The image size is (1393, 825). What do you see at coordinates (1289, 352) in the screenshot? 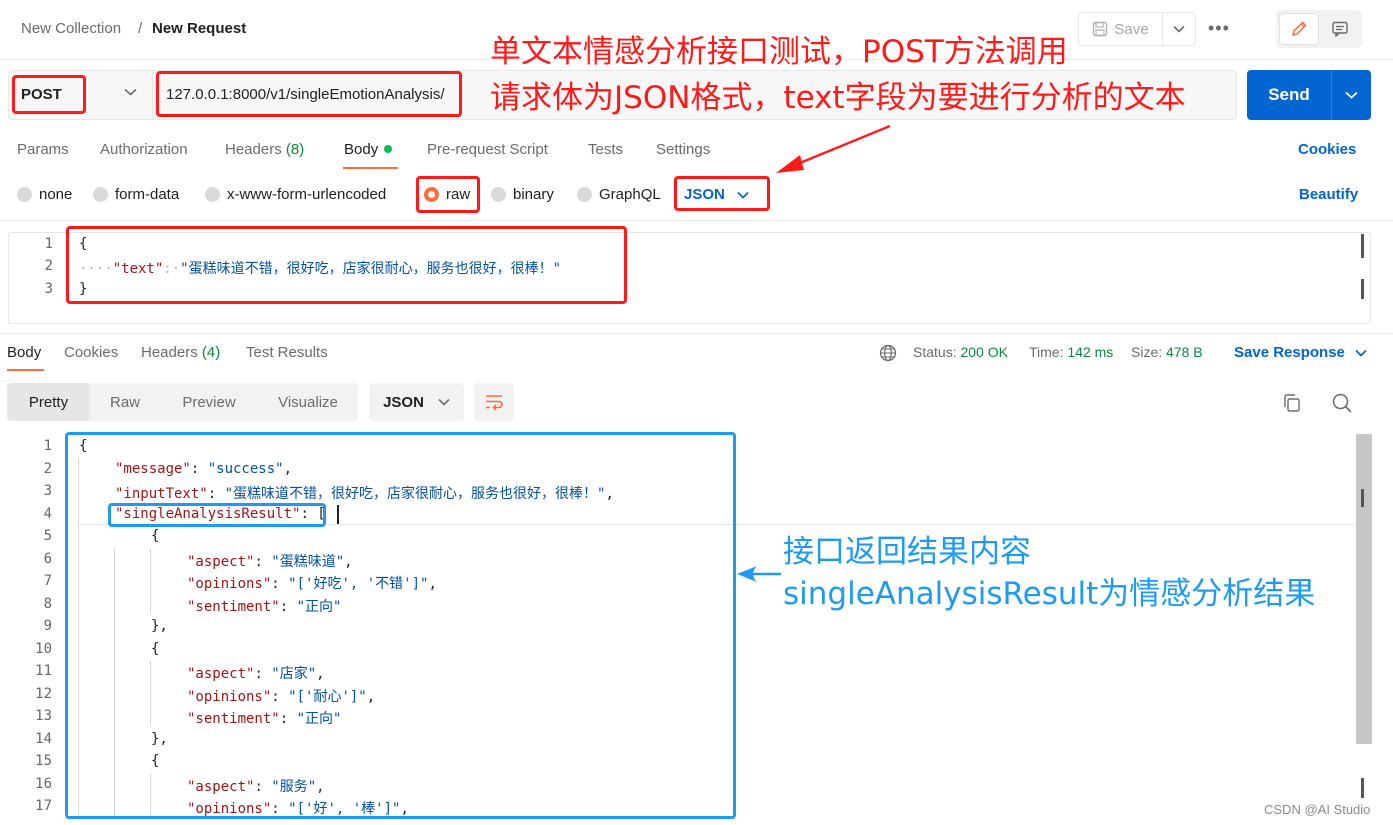
I see `save-response-label: Save Response` at bounding box center [1289, 352].